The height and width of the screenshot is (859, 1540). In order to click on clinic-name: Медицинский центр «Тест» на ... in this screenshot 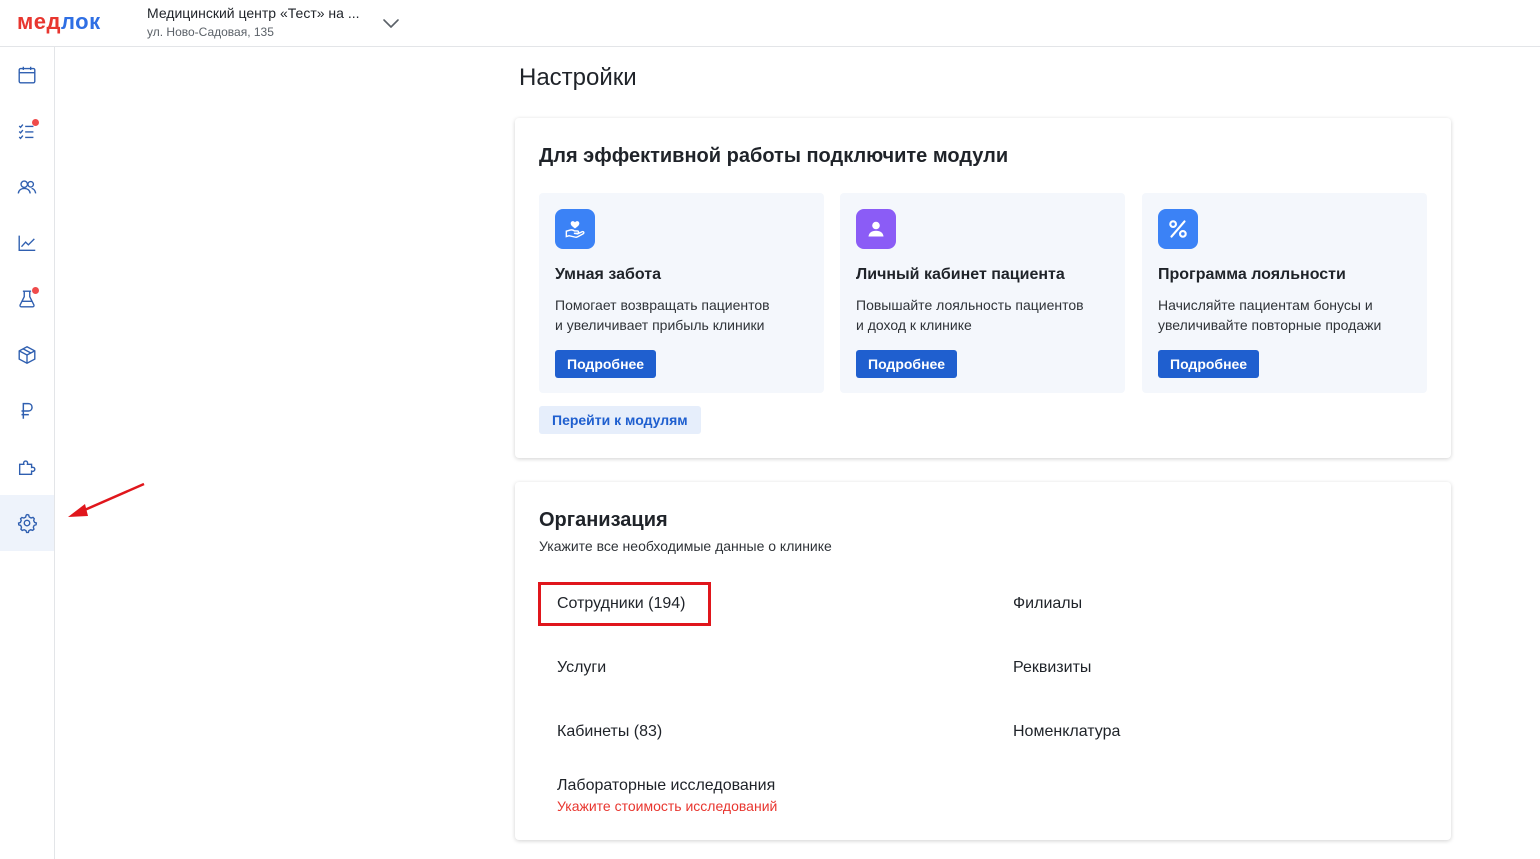, I will do `click(253, 13)`.